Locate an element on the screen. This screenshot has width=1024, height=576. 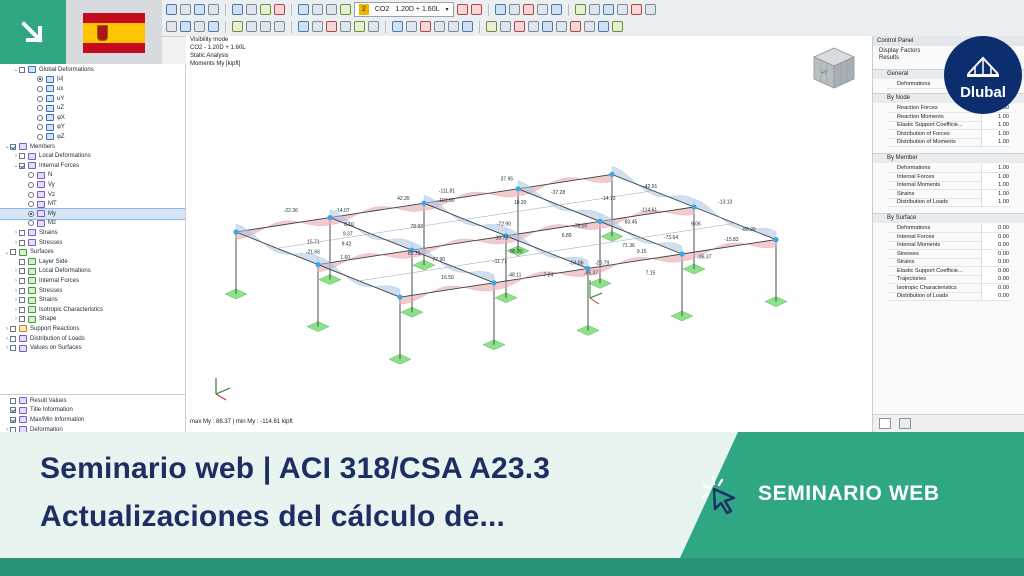
export-icon is located at coordinates (561, 26).